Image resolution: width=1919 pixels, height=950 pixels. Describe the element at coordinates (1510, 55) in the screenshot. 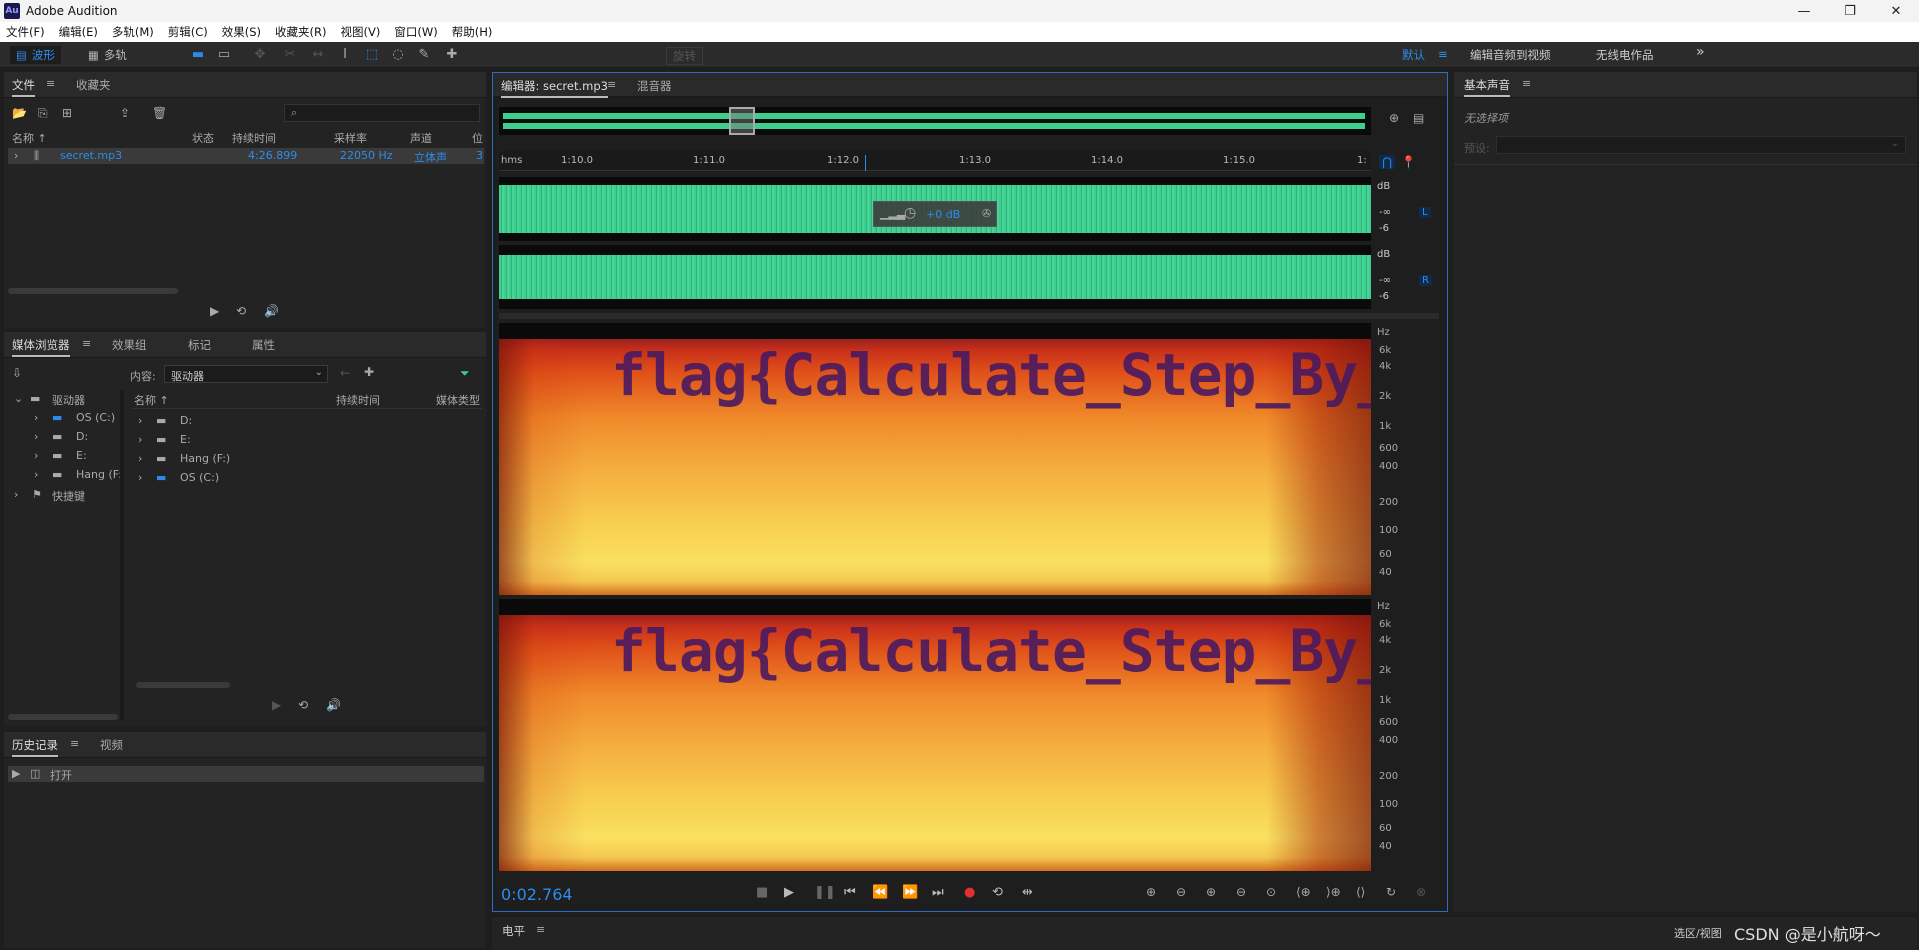

I see `workspace-edit-video: 编辑音频到视频` at that location.